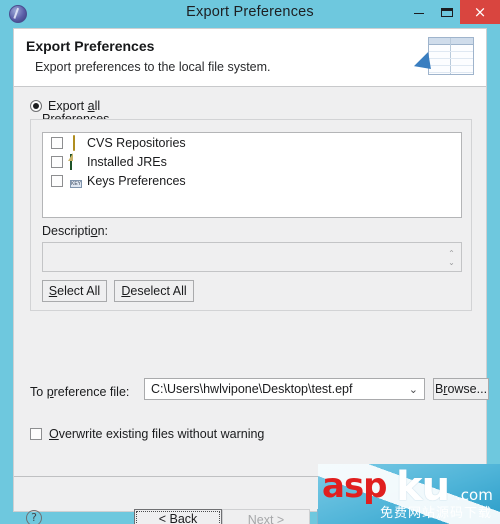 This screenshot has height=524, width=500. Describe the element at coordinates (252, 389) in the screenshot. I see `preference-file-value: C:\Users\hwlvipone\Desktop\test.epf` at that location.